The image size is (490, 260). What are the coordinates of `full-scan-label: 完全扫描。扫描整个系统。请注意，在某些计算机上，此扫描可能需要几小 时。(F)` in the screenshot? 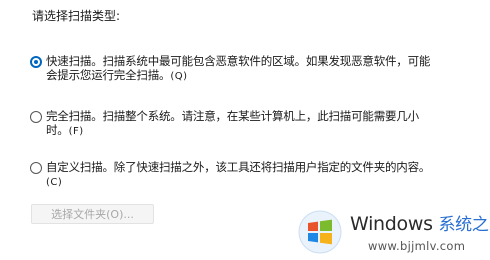 It's located at (257, 124).